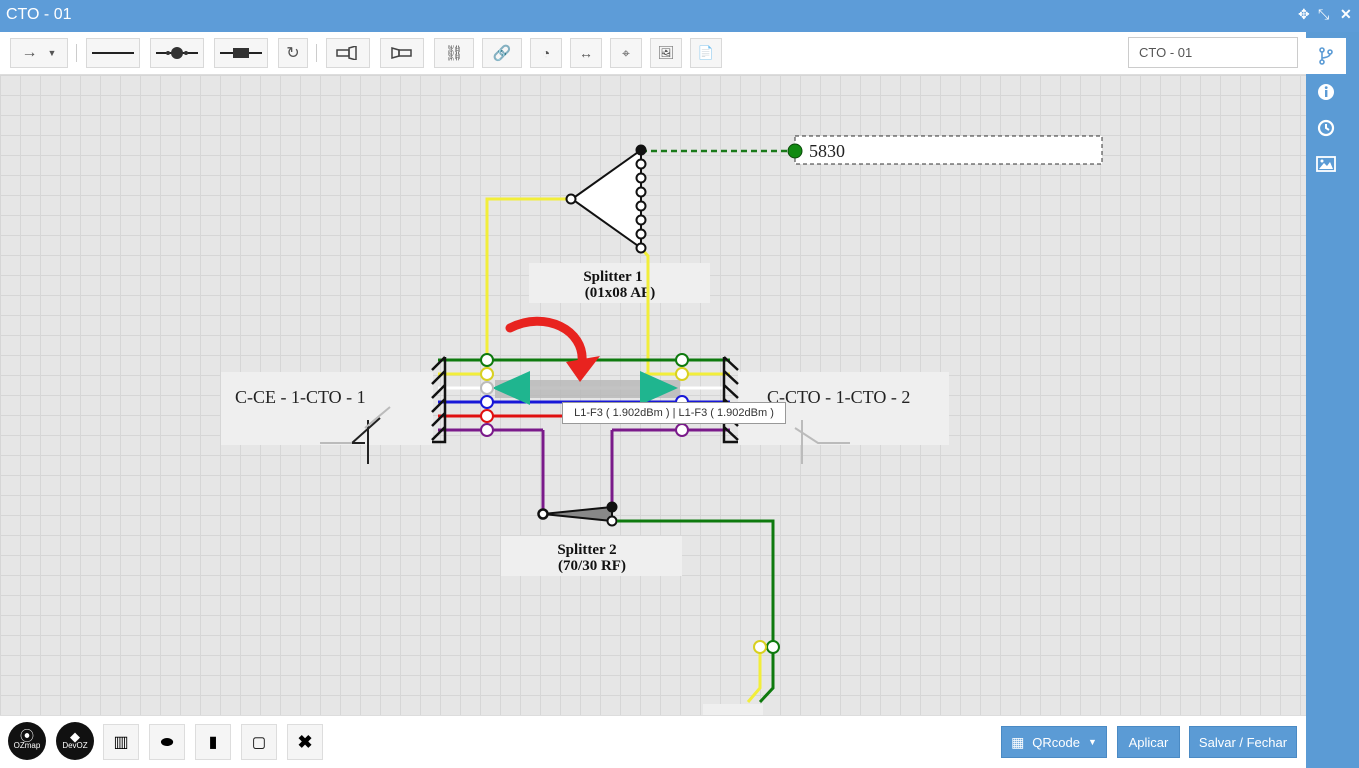 The height and width of the screenshot is (768, 1359). I want to click on fusion-icon, so click(177, 53).